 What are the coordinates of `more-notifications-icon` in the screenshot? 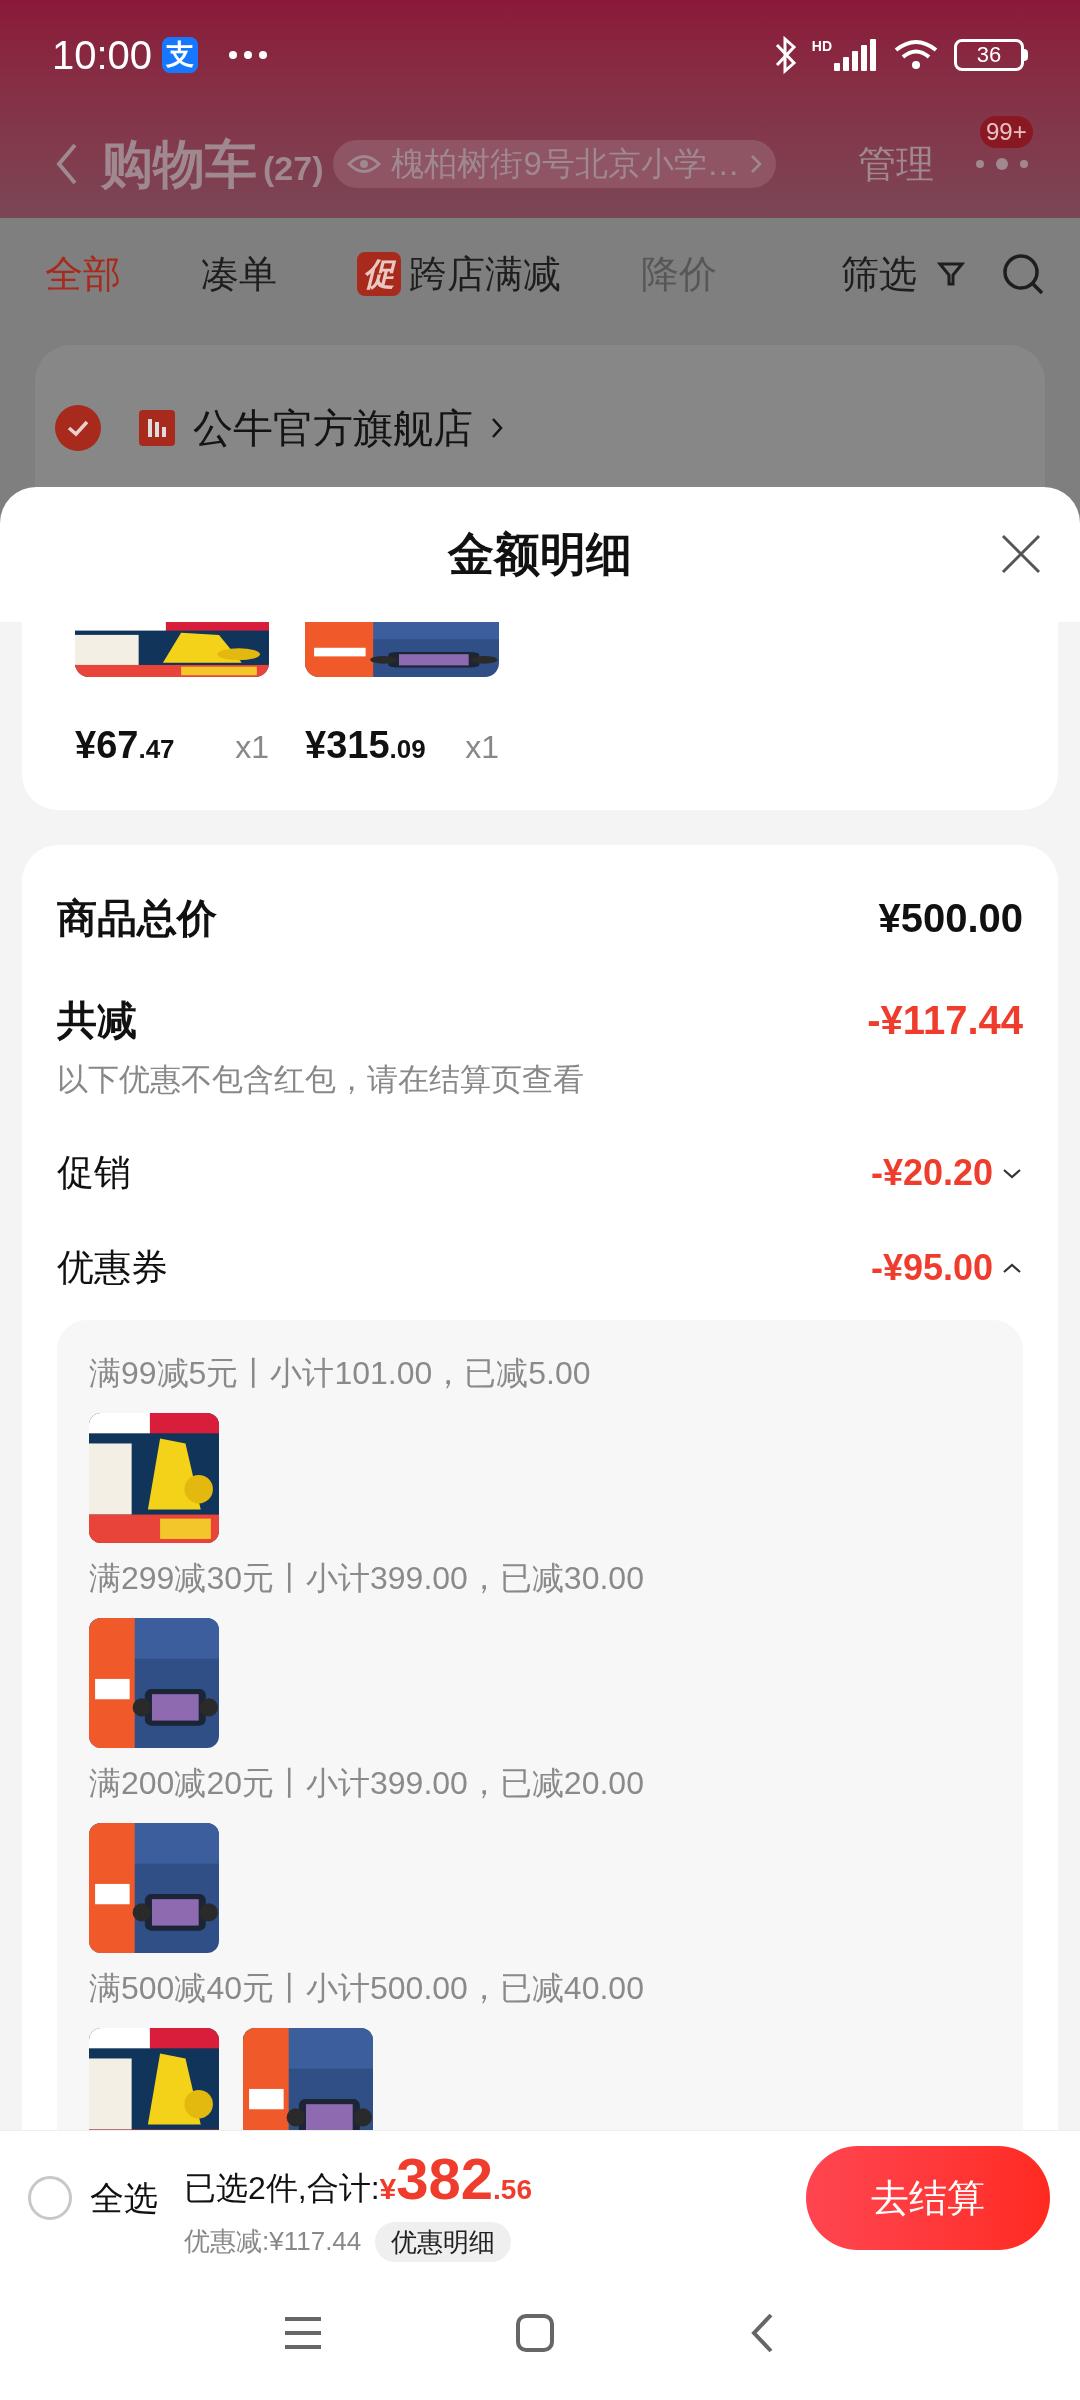 It's located at (248, 55).